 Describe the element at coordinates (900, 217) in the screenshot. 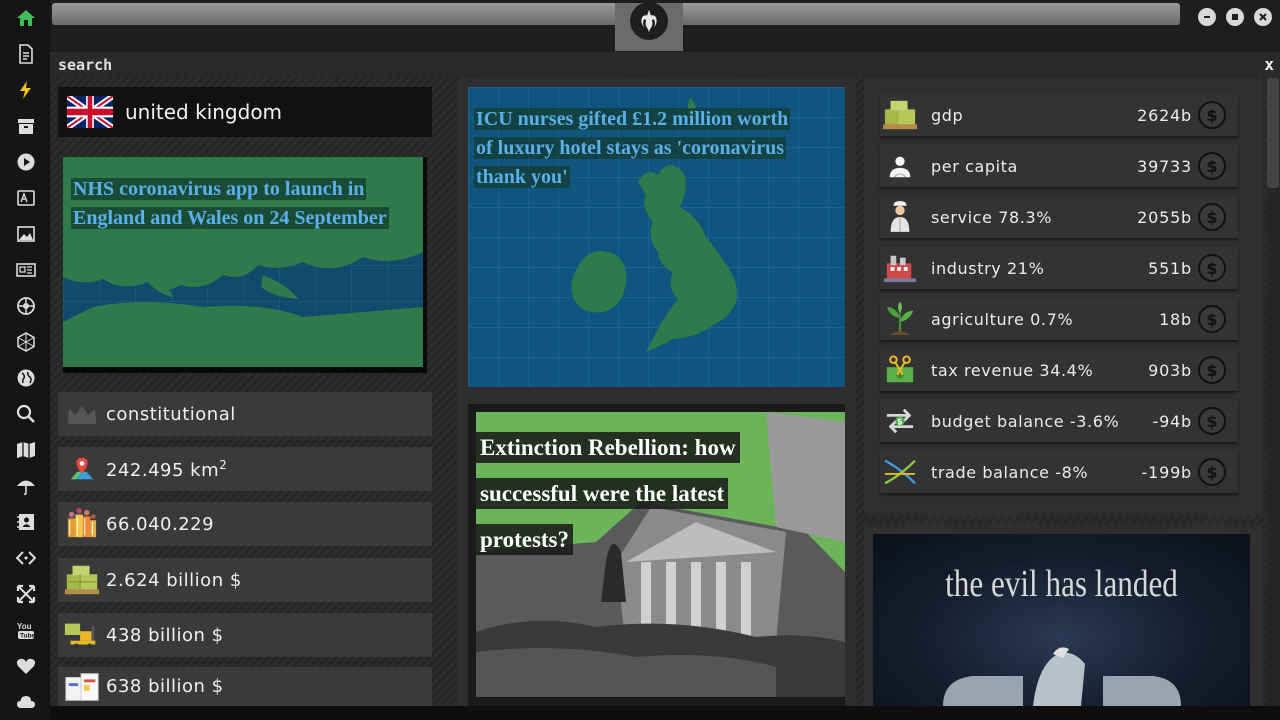

I see `waiter-icon` at that location.